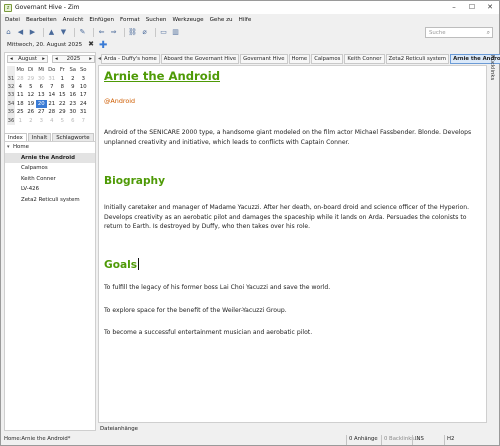 The height and width of the screenshot is (446, 500). What do you see at coordinates (52, 95) in the screenshot?
I see `calendar-day: 14` at bounding box center [52, 95].